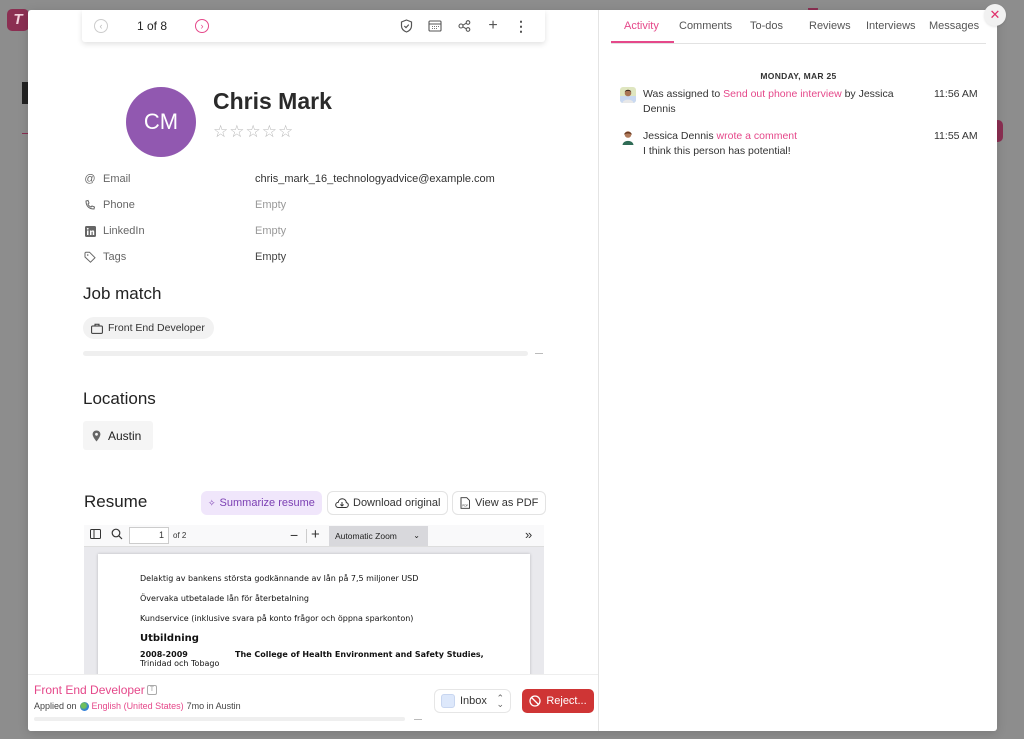 The height and width of the screenshot is (739, 1024). Describe the element at coordinates (397, 503) in the screenshot. I see `download-original-label: Download original` at that location.